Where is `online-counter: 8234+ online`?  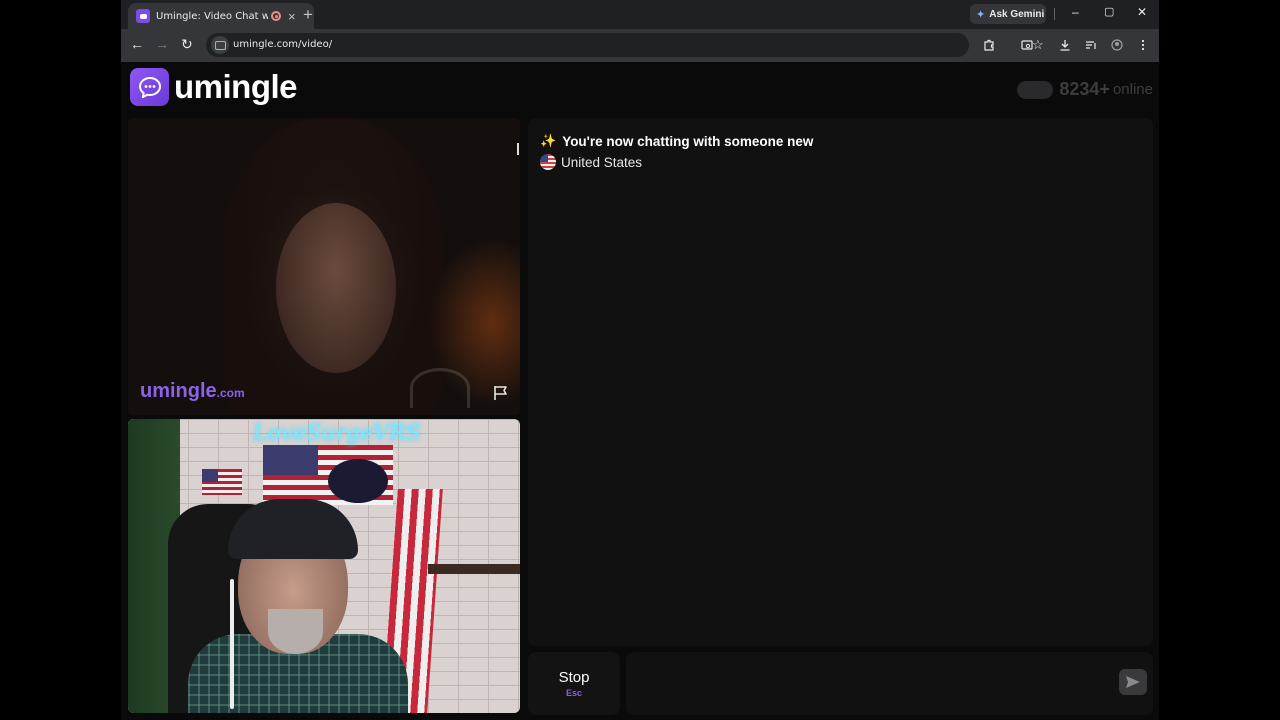 online-counter: 8234+ online is located at coordinates (1085, 89).